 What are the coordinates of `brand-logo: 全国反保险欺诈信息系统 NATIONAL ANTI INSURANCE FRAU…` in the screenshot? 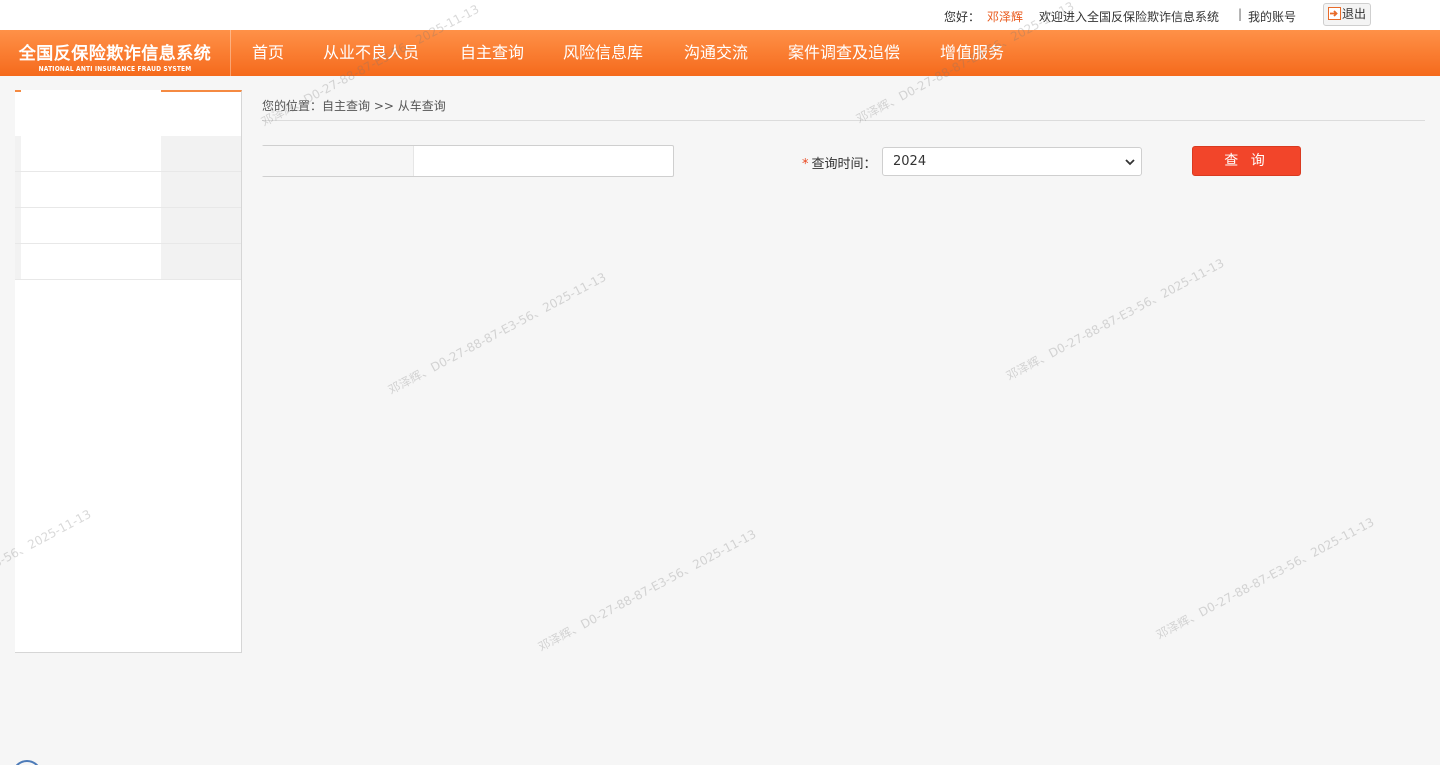 It's located at (115, 53).